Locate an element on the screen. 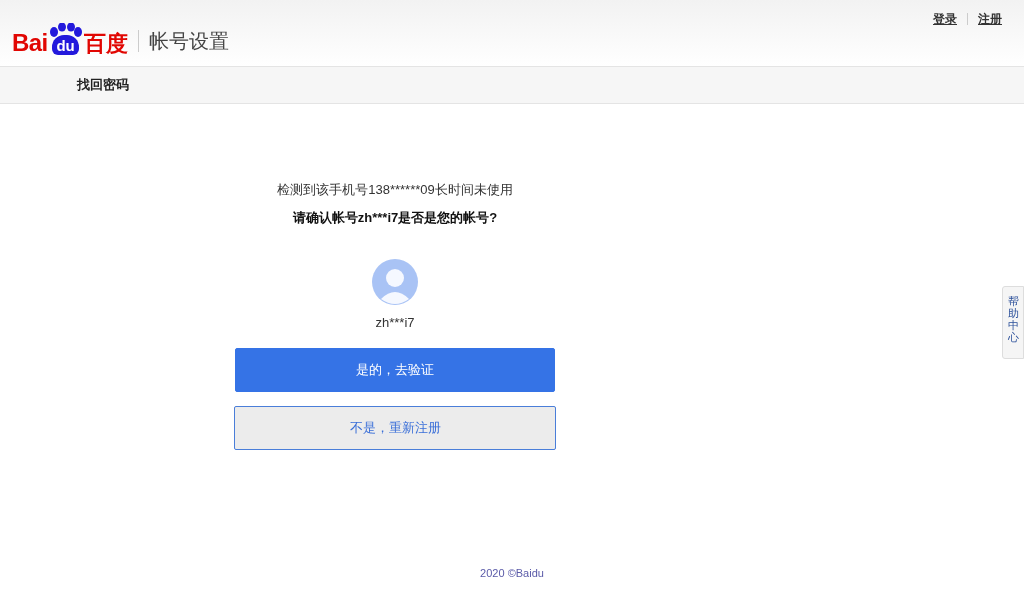 This screenshot has width=1024, height=603. help-center-tab: 帮助中心 is located at coordinates (1013, 322).